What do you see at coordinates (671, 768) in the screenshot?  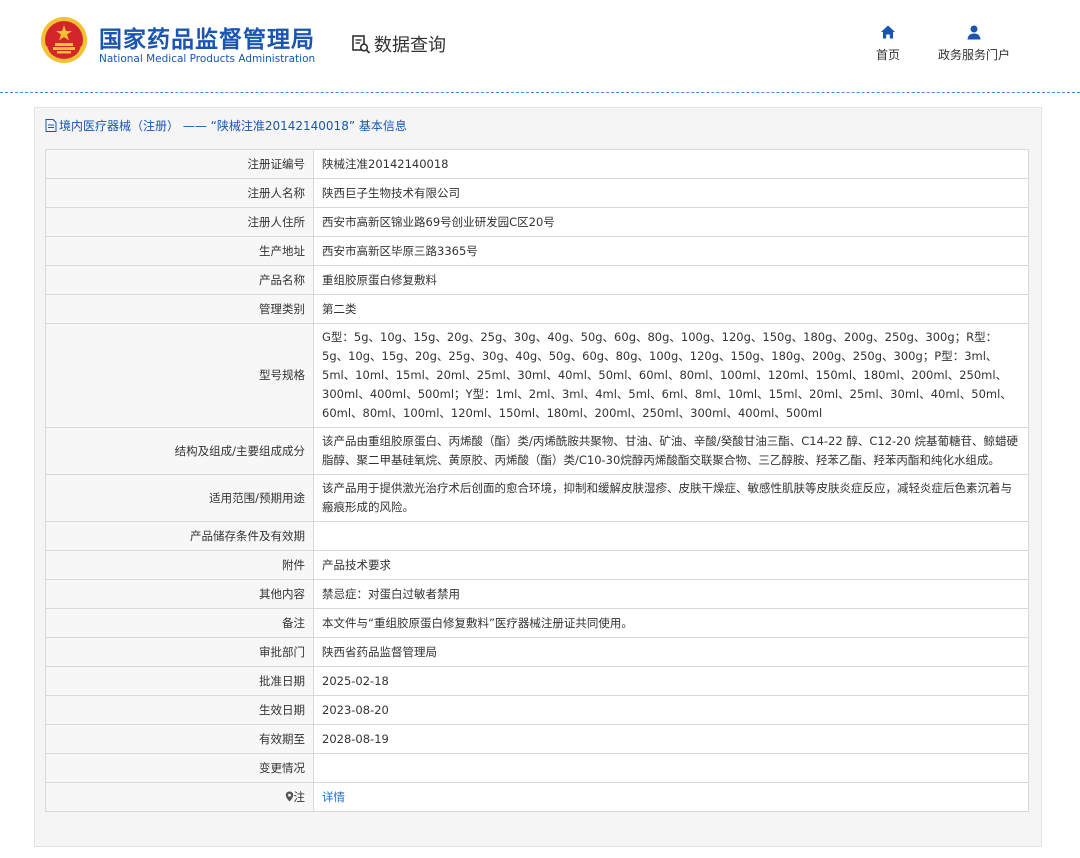 I see `change-history` at bounding box center [671, 768].